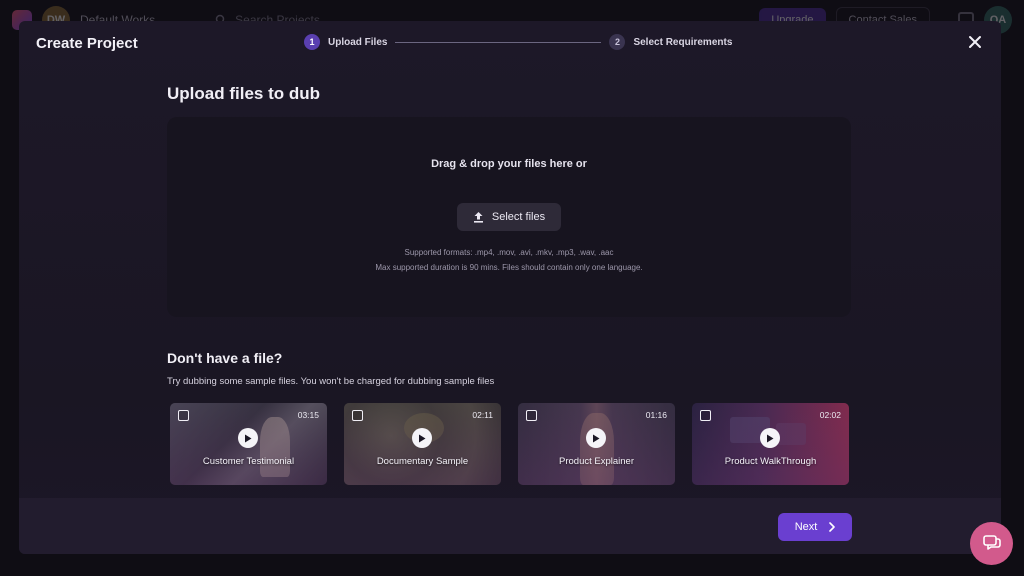 The image size is (1024, 576). I want to click on sample-duration: 03:15, so click(308, 415).